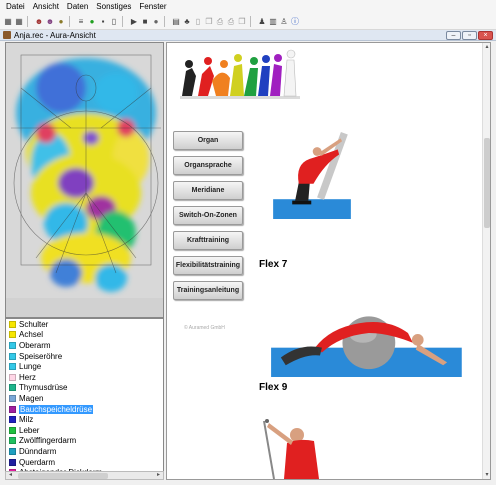 Image resolution: width=496 pixels, height=485 pixels. Describe the element at coordinates (152, 6) in the screenshot. I see `menu-fenster: Fenster` at that location.